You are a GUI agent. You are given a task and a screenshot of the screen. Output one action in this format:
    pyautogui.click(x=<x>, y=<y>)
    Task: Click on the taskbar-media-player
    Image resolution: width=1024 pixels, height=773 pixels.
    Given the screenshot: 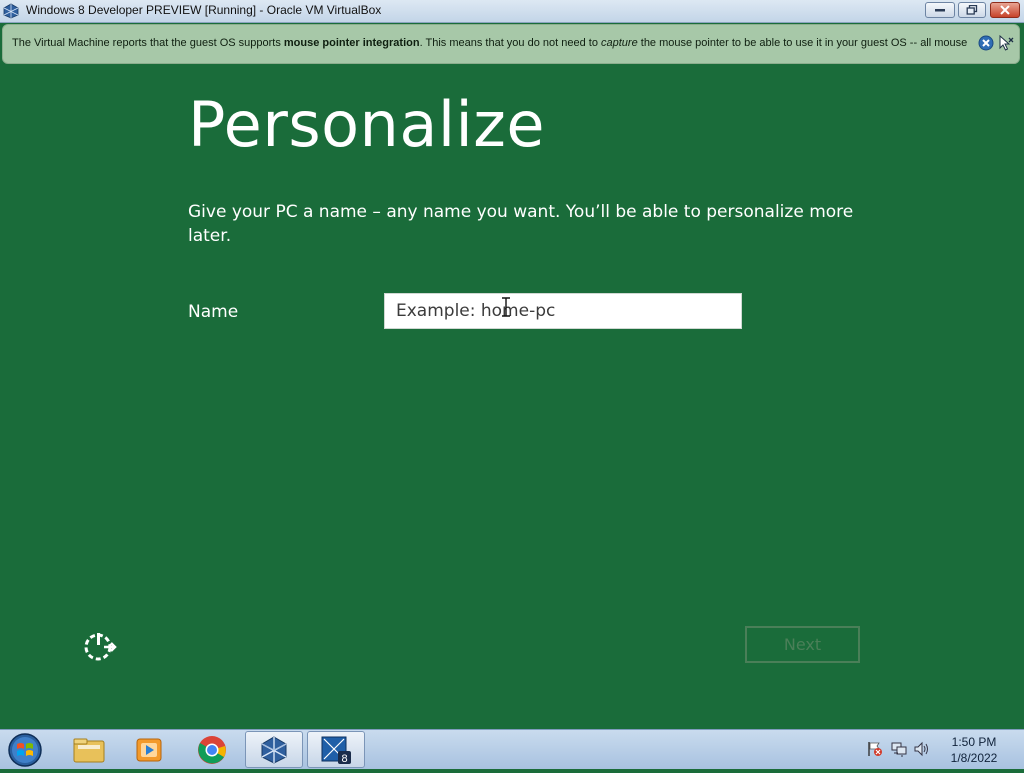 What is the action you would take?
    pyautogui.click(x=149, y=749)
    